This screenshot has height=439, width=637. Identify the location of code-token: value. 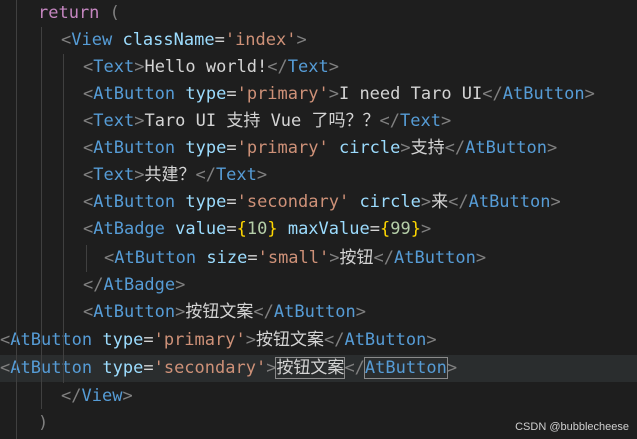
(201, 229).